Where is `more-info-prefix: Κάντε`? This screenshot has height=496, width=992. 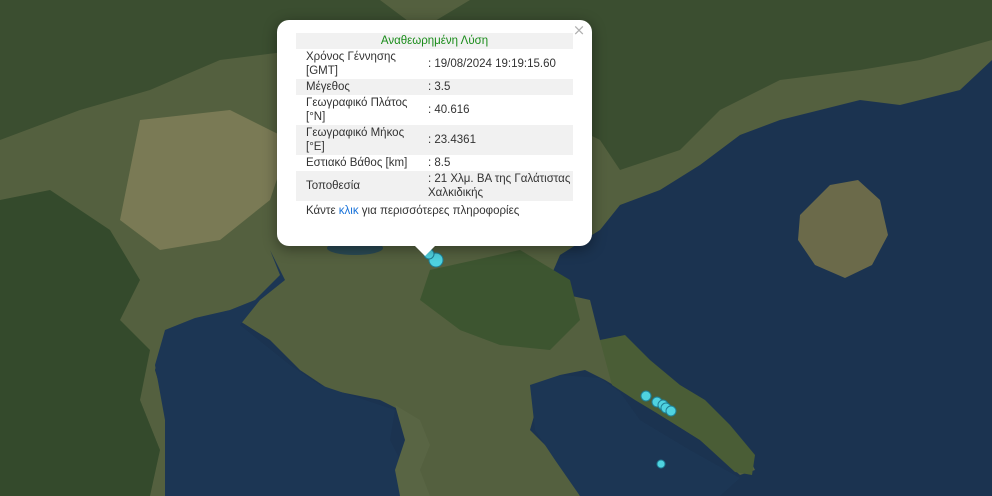
more-info-prefix: Κάντε is located at coordinates (322, 211).